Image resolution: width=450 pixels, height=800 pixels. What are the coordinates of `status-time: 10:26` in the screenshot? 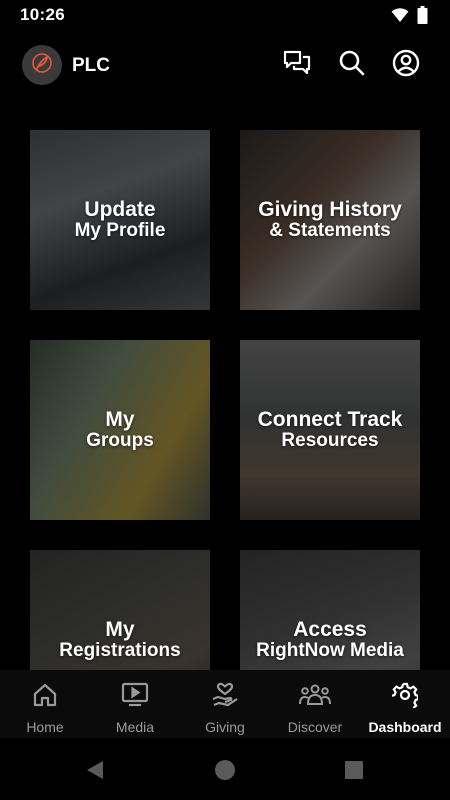 It's located at (42, 14).